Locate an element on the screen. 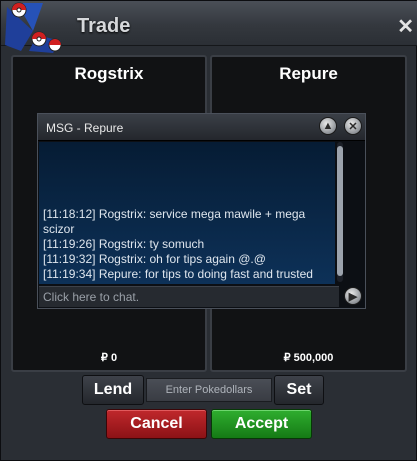 Image resolution: width=417 pixels, height=461 pixels. chat-scrollbar is located at coordinates (340, 212).